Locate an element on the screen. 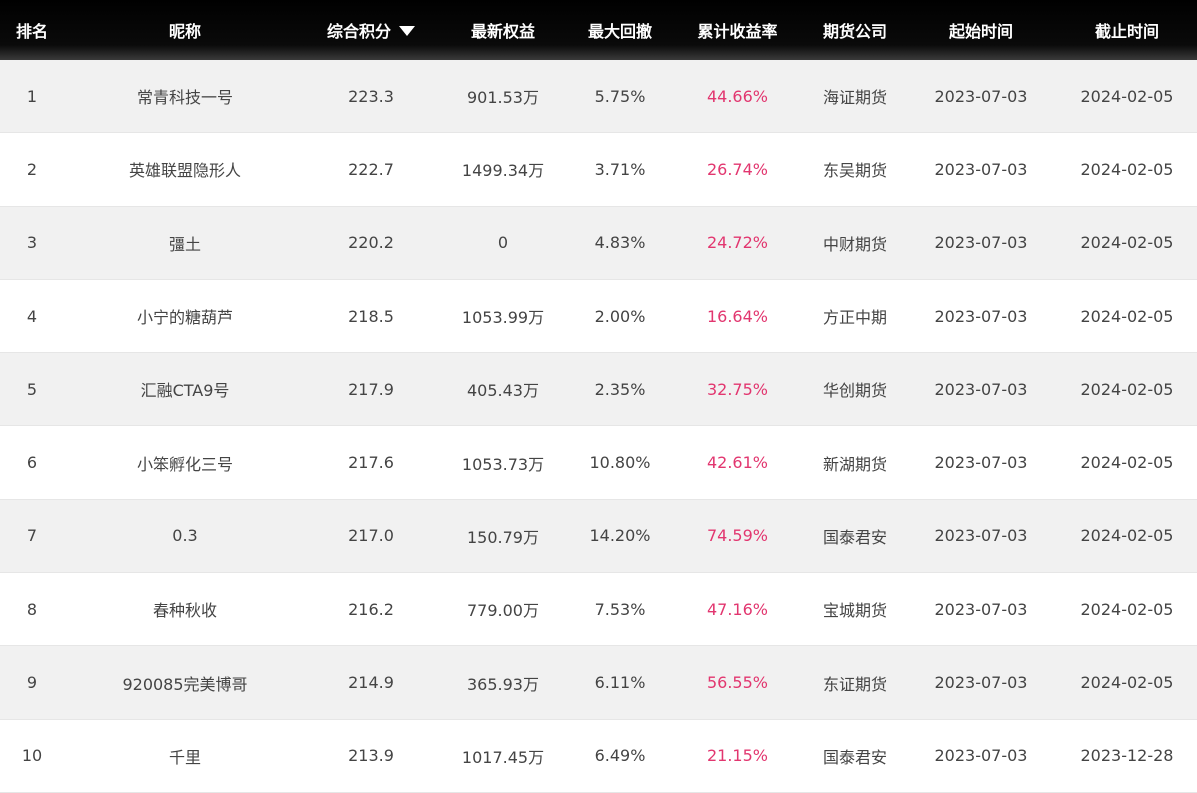 Image resolution: width=1197 pixels, height=793 pixels. cell-name: 英雄联盟隐形人 is located at coordinates (185, 169).